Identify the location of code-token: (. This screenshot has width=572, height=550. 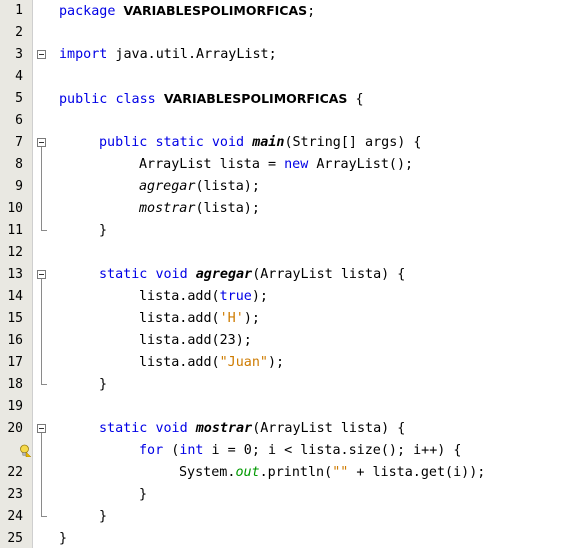
(171, 450).